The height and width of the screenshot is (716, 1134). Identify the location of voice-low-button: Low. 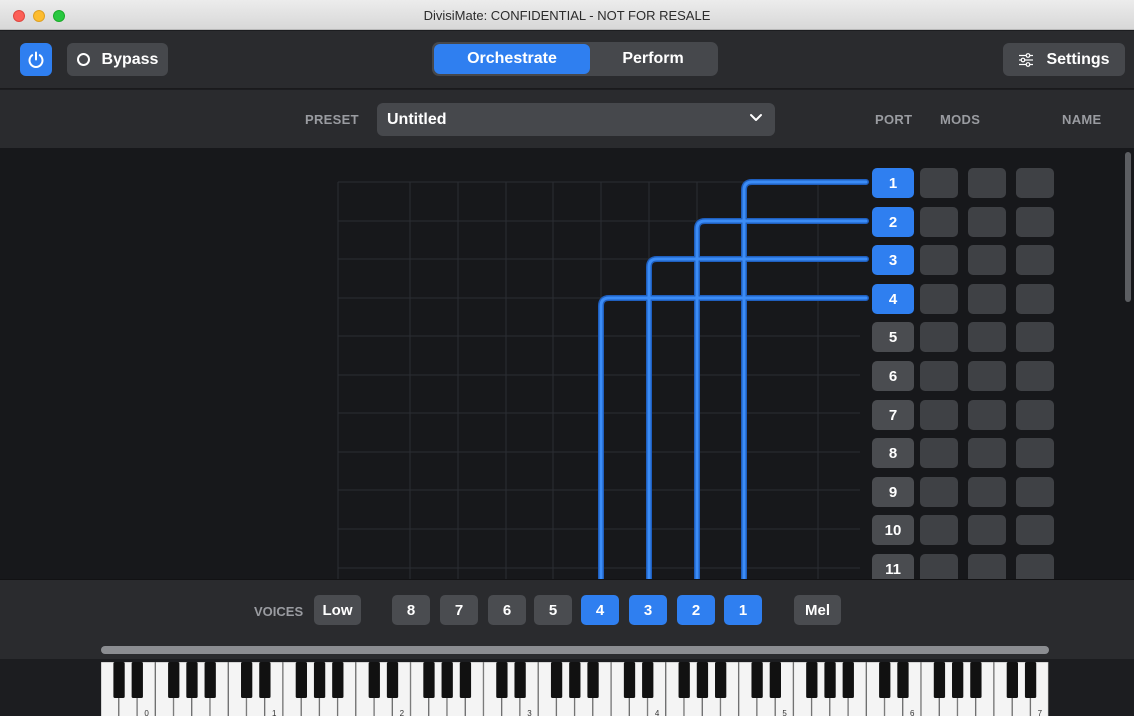
(337, 610).